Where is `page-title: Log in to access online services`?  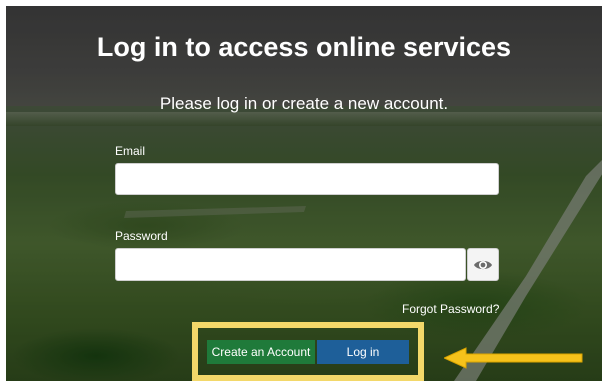
page-title: Log in to access online services is located at coordinates (304, 47).